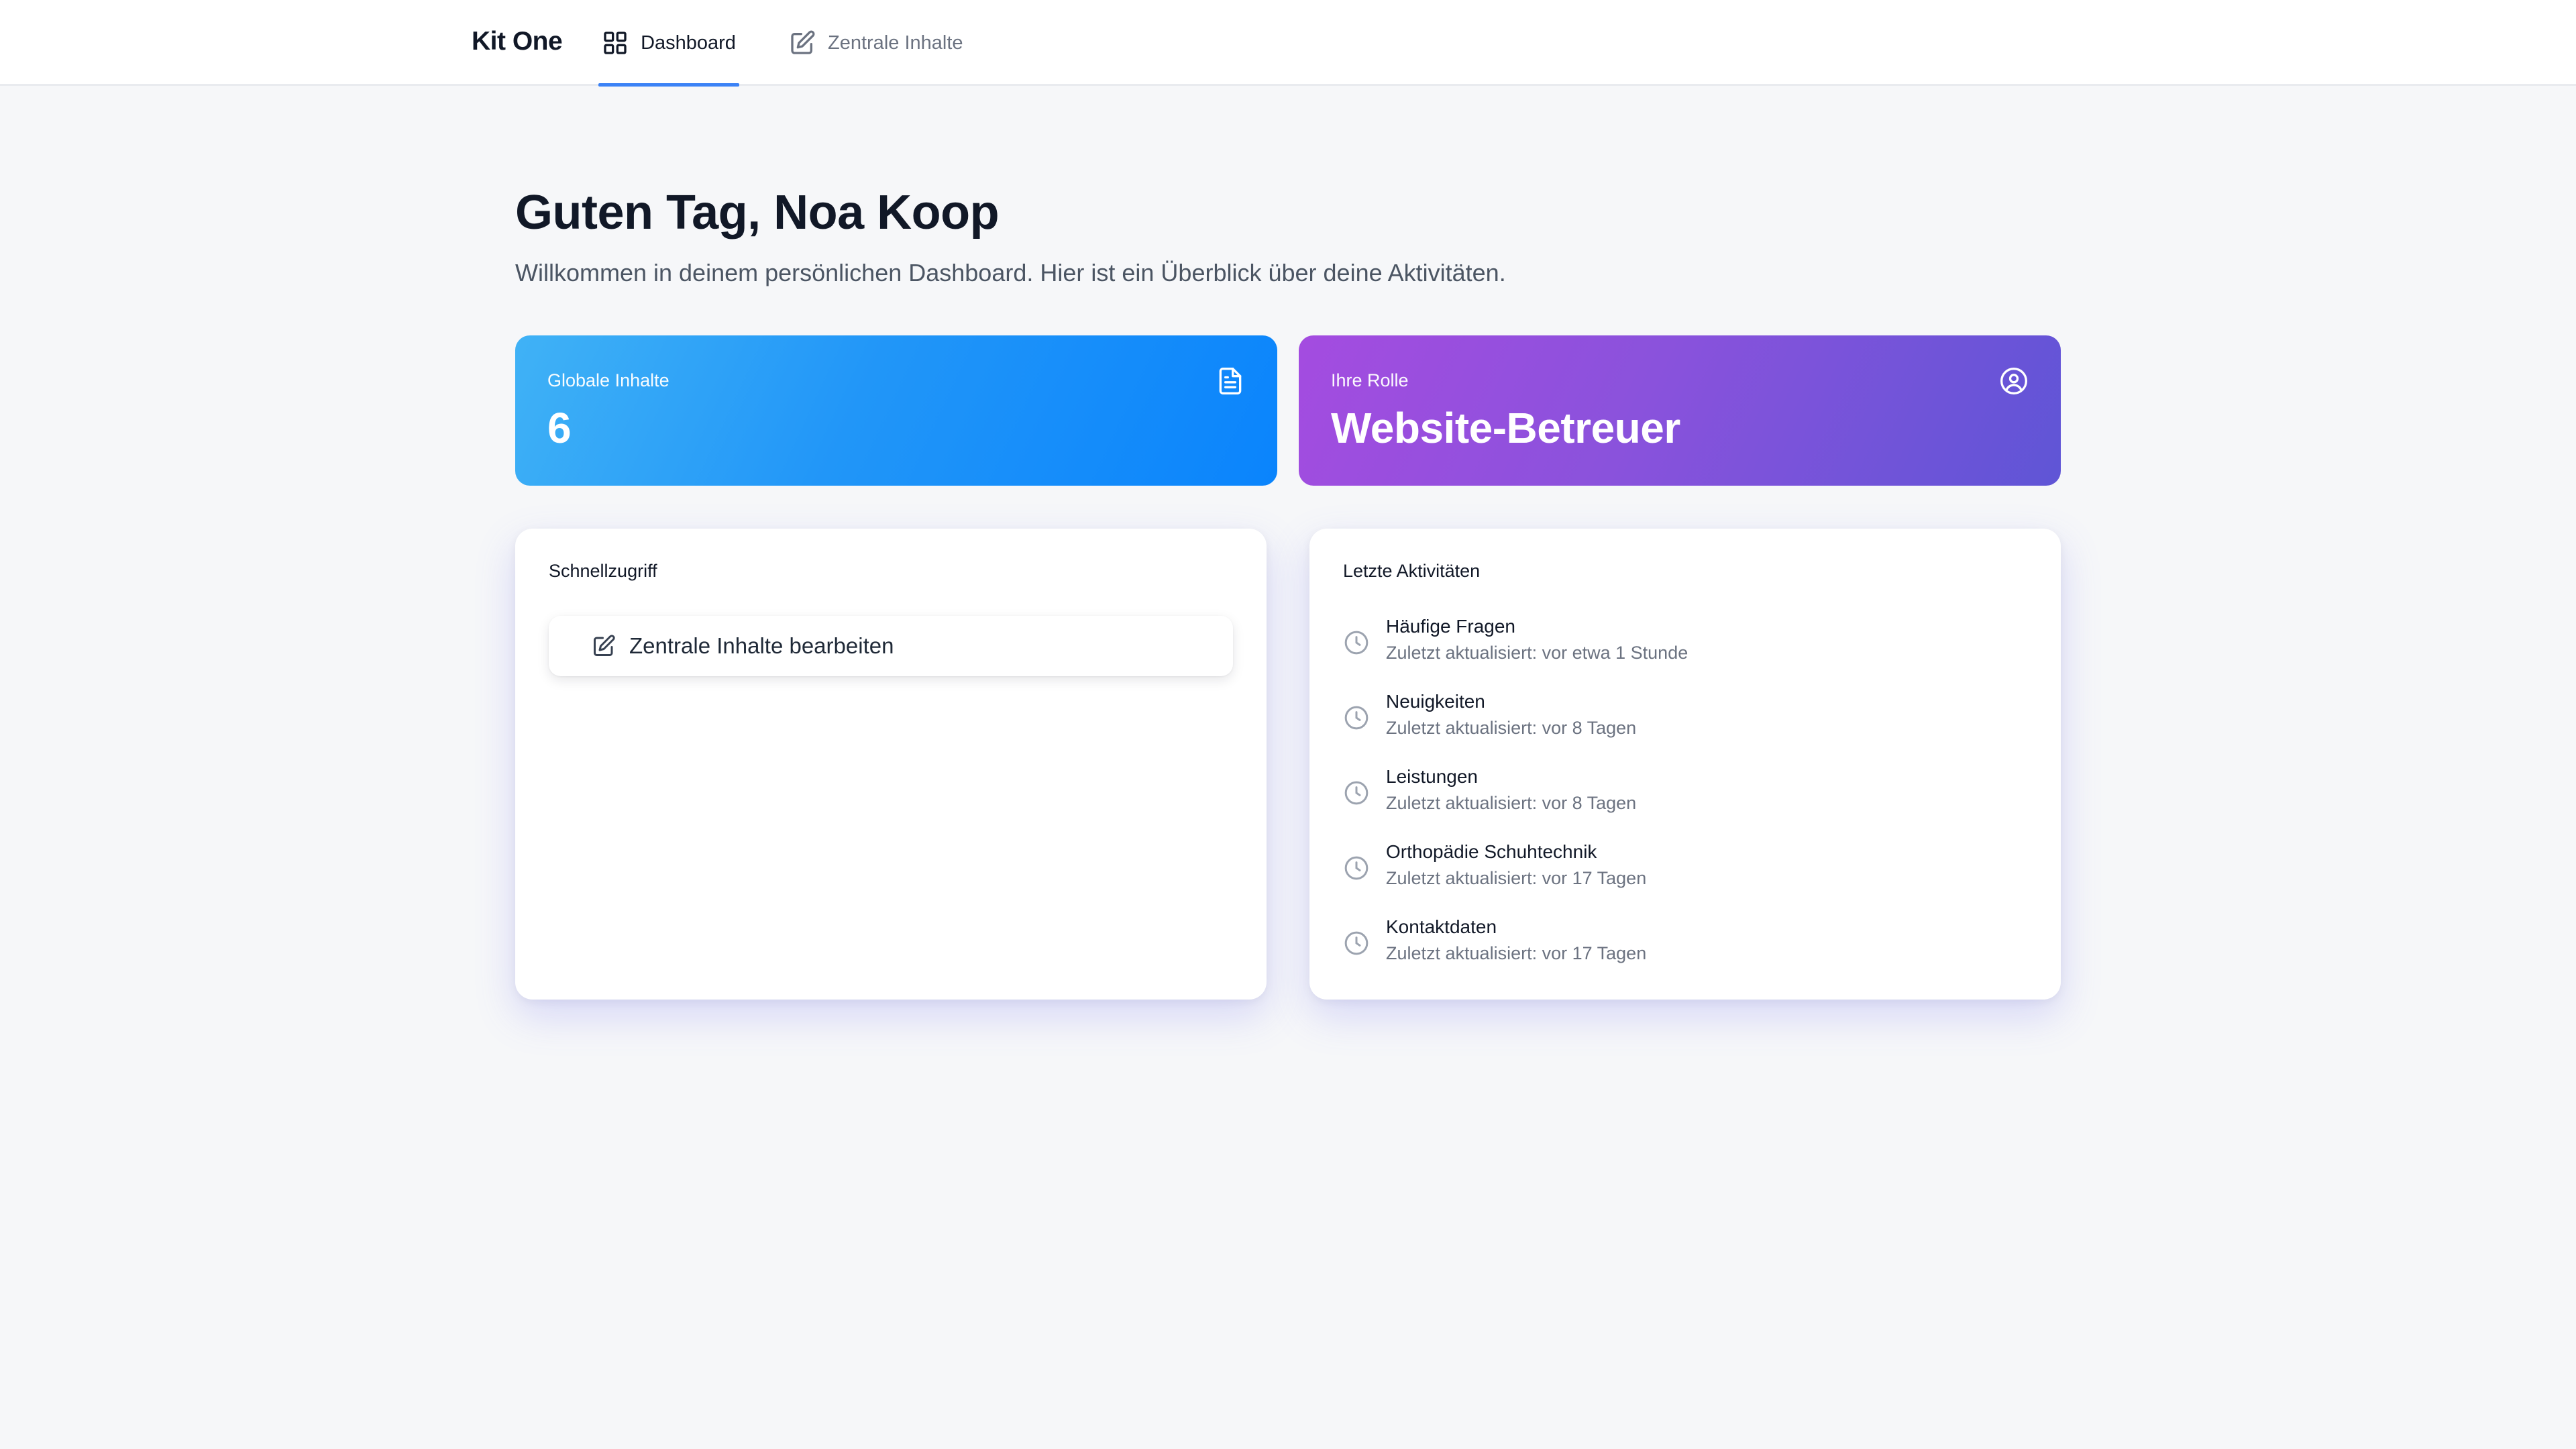 This screenshot has height=1449, width=2576. Describe the element at coordinates (688, 43) in the screenshot. I see `tab-dashboard-label: Dashboard` at that location.